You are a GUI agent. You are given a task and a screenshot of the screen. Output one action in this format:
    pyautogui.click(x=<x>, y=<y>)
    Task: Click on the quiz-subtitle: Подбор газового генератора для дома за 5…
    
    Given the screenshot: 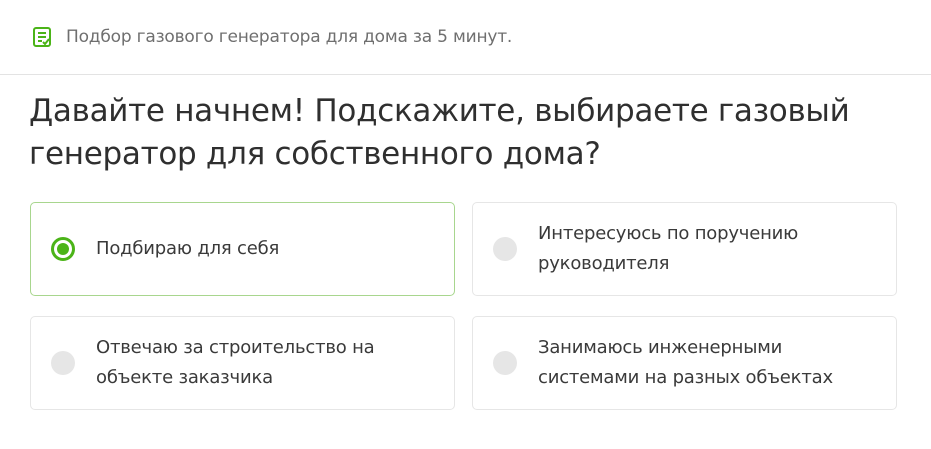 What is the action you would take?
    pyautogui.click(x=289, y=37)
    